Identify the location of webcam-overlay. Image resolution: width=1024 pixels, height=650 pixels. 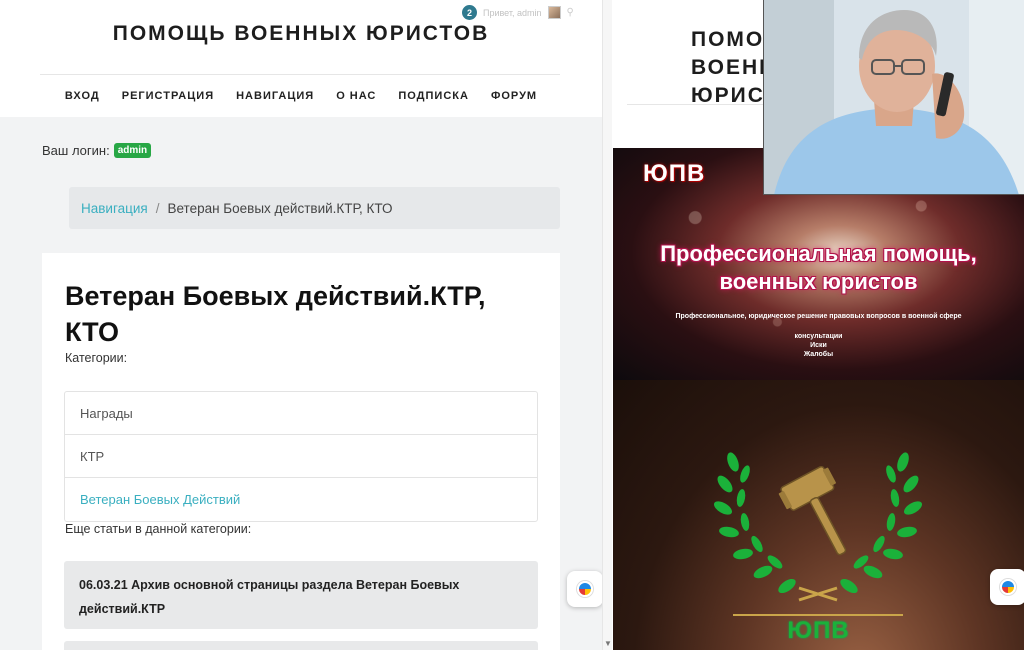
(893, 97).